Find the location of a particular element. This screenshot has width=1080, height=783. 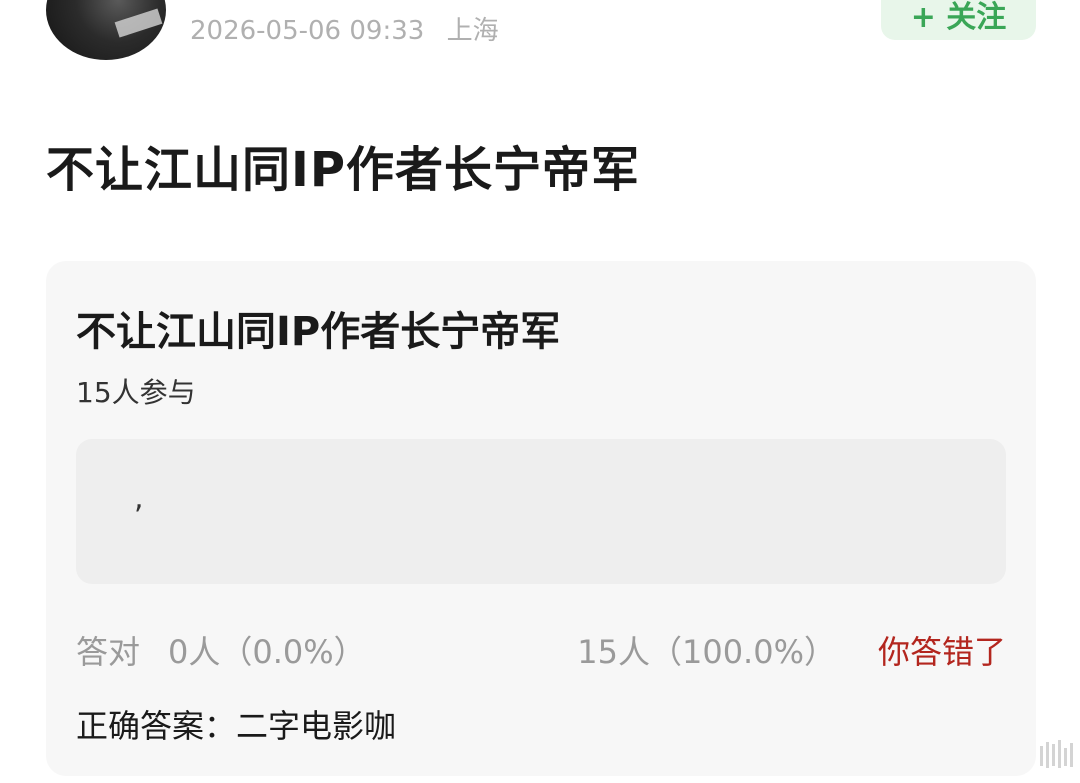

scroll-indicator-icon is located at coordinates (1058, 754).